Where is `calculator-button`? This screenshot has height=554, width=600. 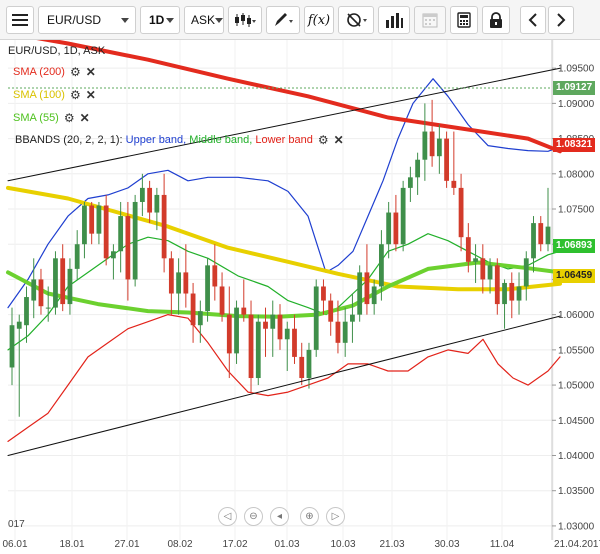
calculator-button is located at coordinates (464, 20).